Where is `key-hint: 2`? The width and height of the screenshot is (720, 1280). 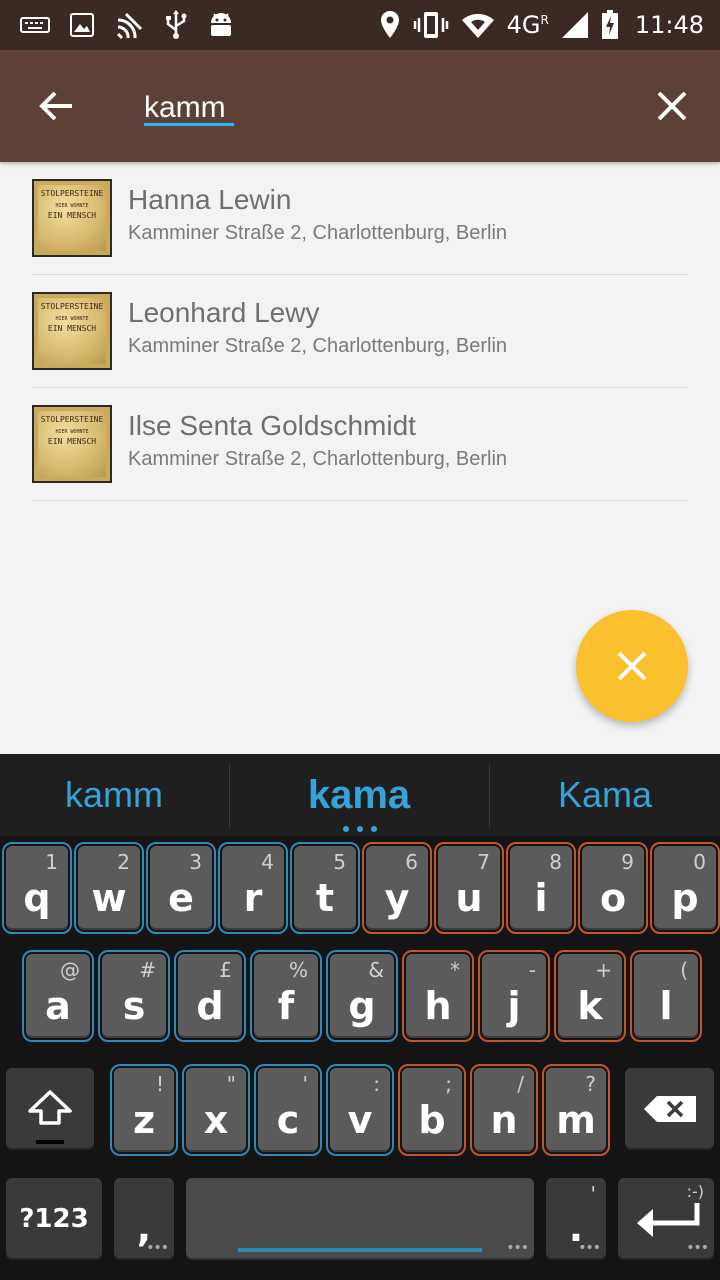 key-hint: 2 is located at coordinates (123, 862).